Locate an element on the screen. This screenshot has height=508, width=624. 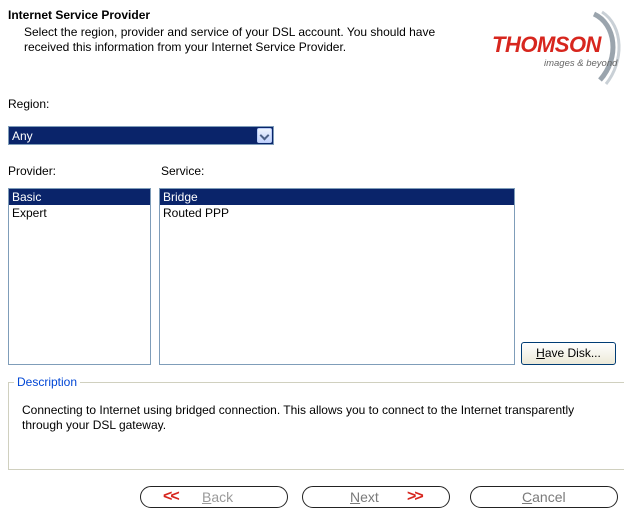
provider-list: Basic Expert is located at coordinates (79, 276).